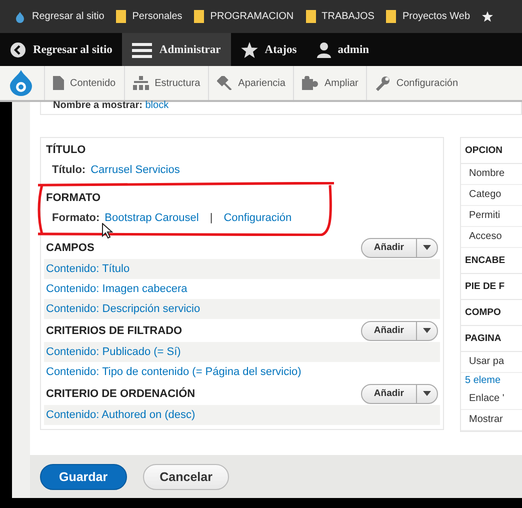 The image size is (522, 508). Describe the element at coordinates (484, 215) in the screenshot. I see `setting-label: Permiti` at that location.